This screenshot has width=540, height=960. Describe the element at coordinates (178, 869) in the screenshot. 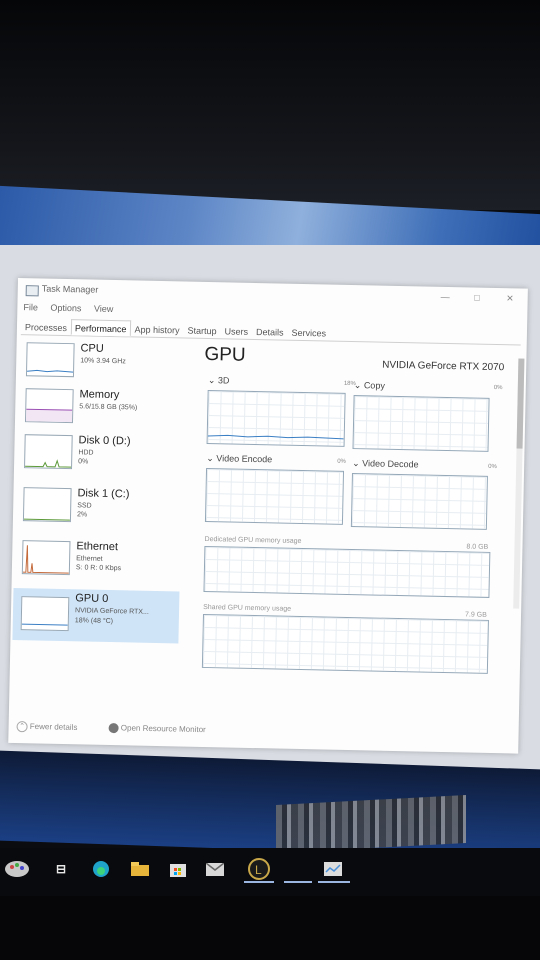

I see `store-icon` at that location.